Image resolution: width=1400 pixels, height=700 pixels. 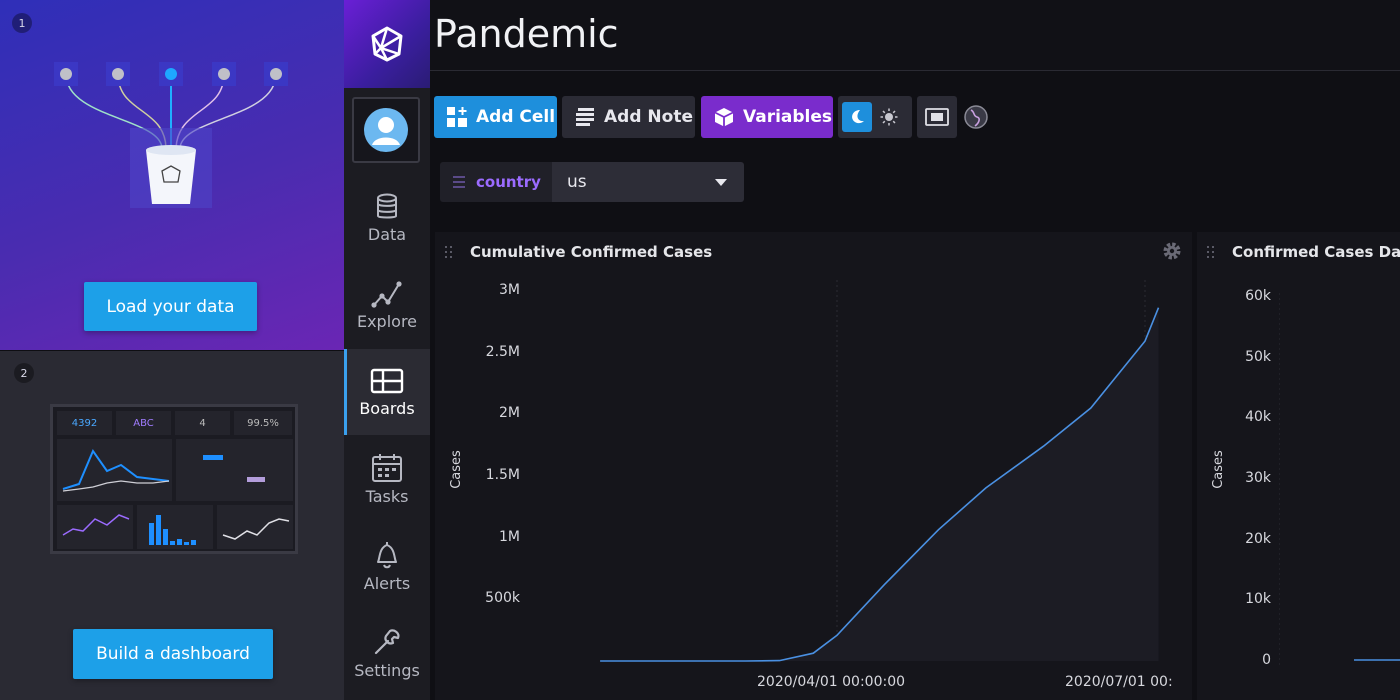 I want to click on sun-icon, so click(x=889, y=117).